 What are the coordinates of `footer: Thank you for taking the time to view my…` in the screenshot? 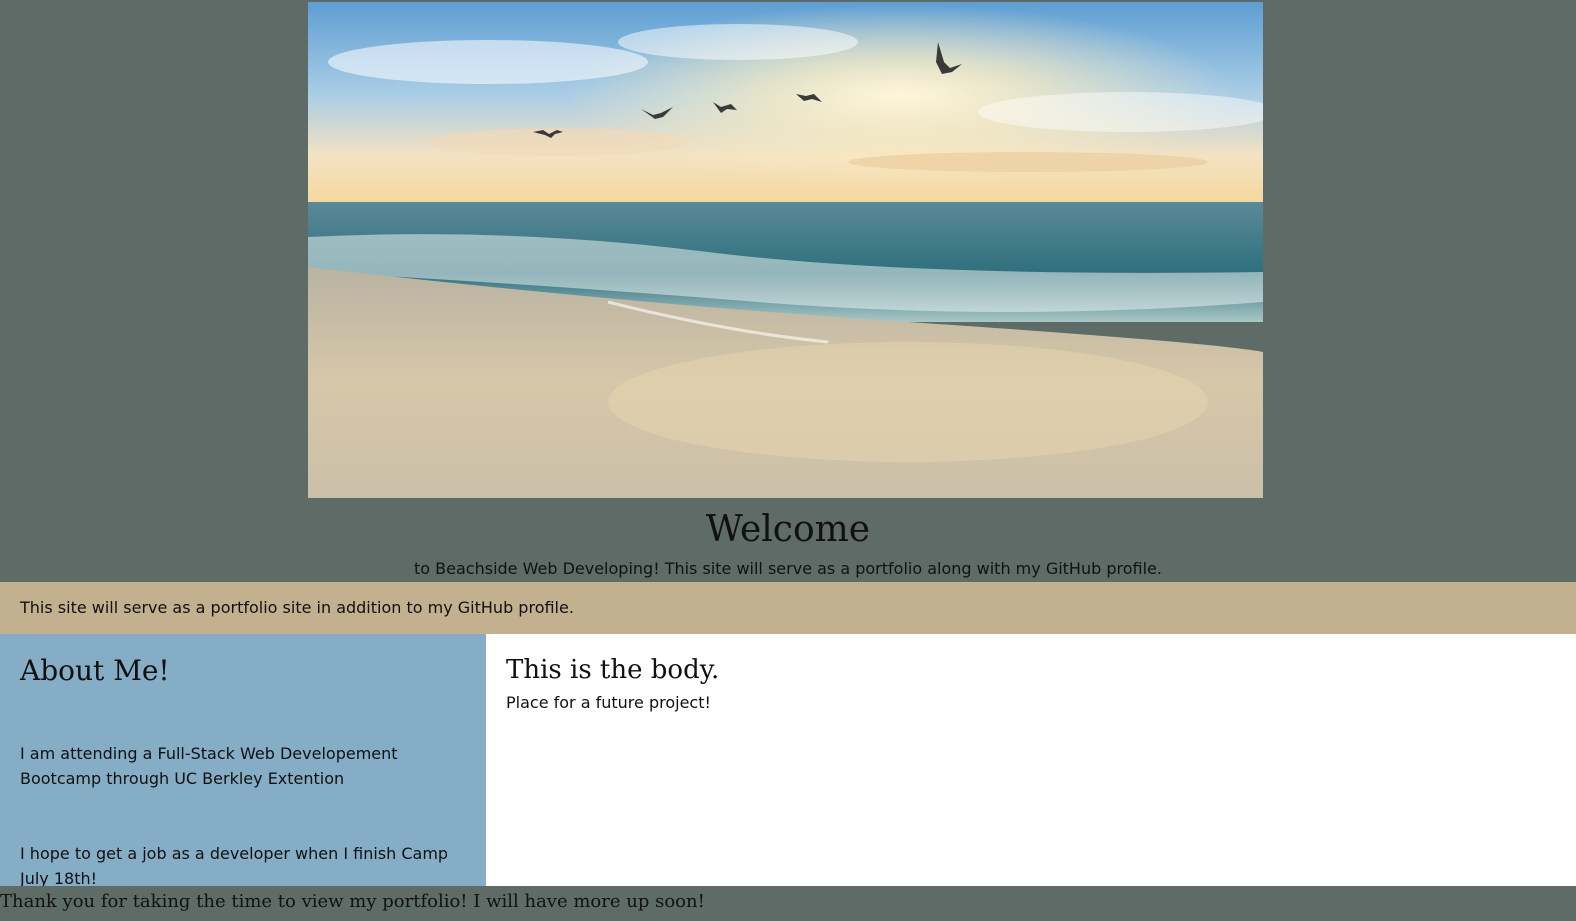 It's located at (788, 903).